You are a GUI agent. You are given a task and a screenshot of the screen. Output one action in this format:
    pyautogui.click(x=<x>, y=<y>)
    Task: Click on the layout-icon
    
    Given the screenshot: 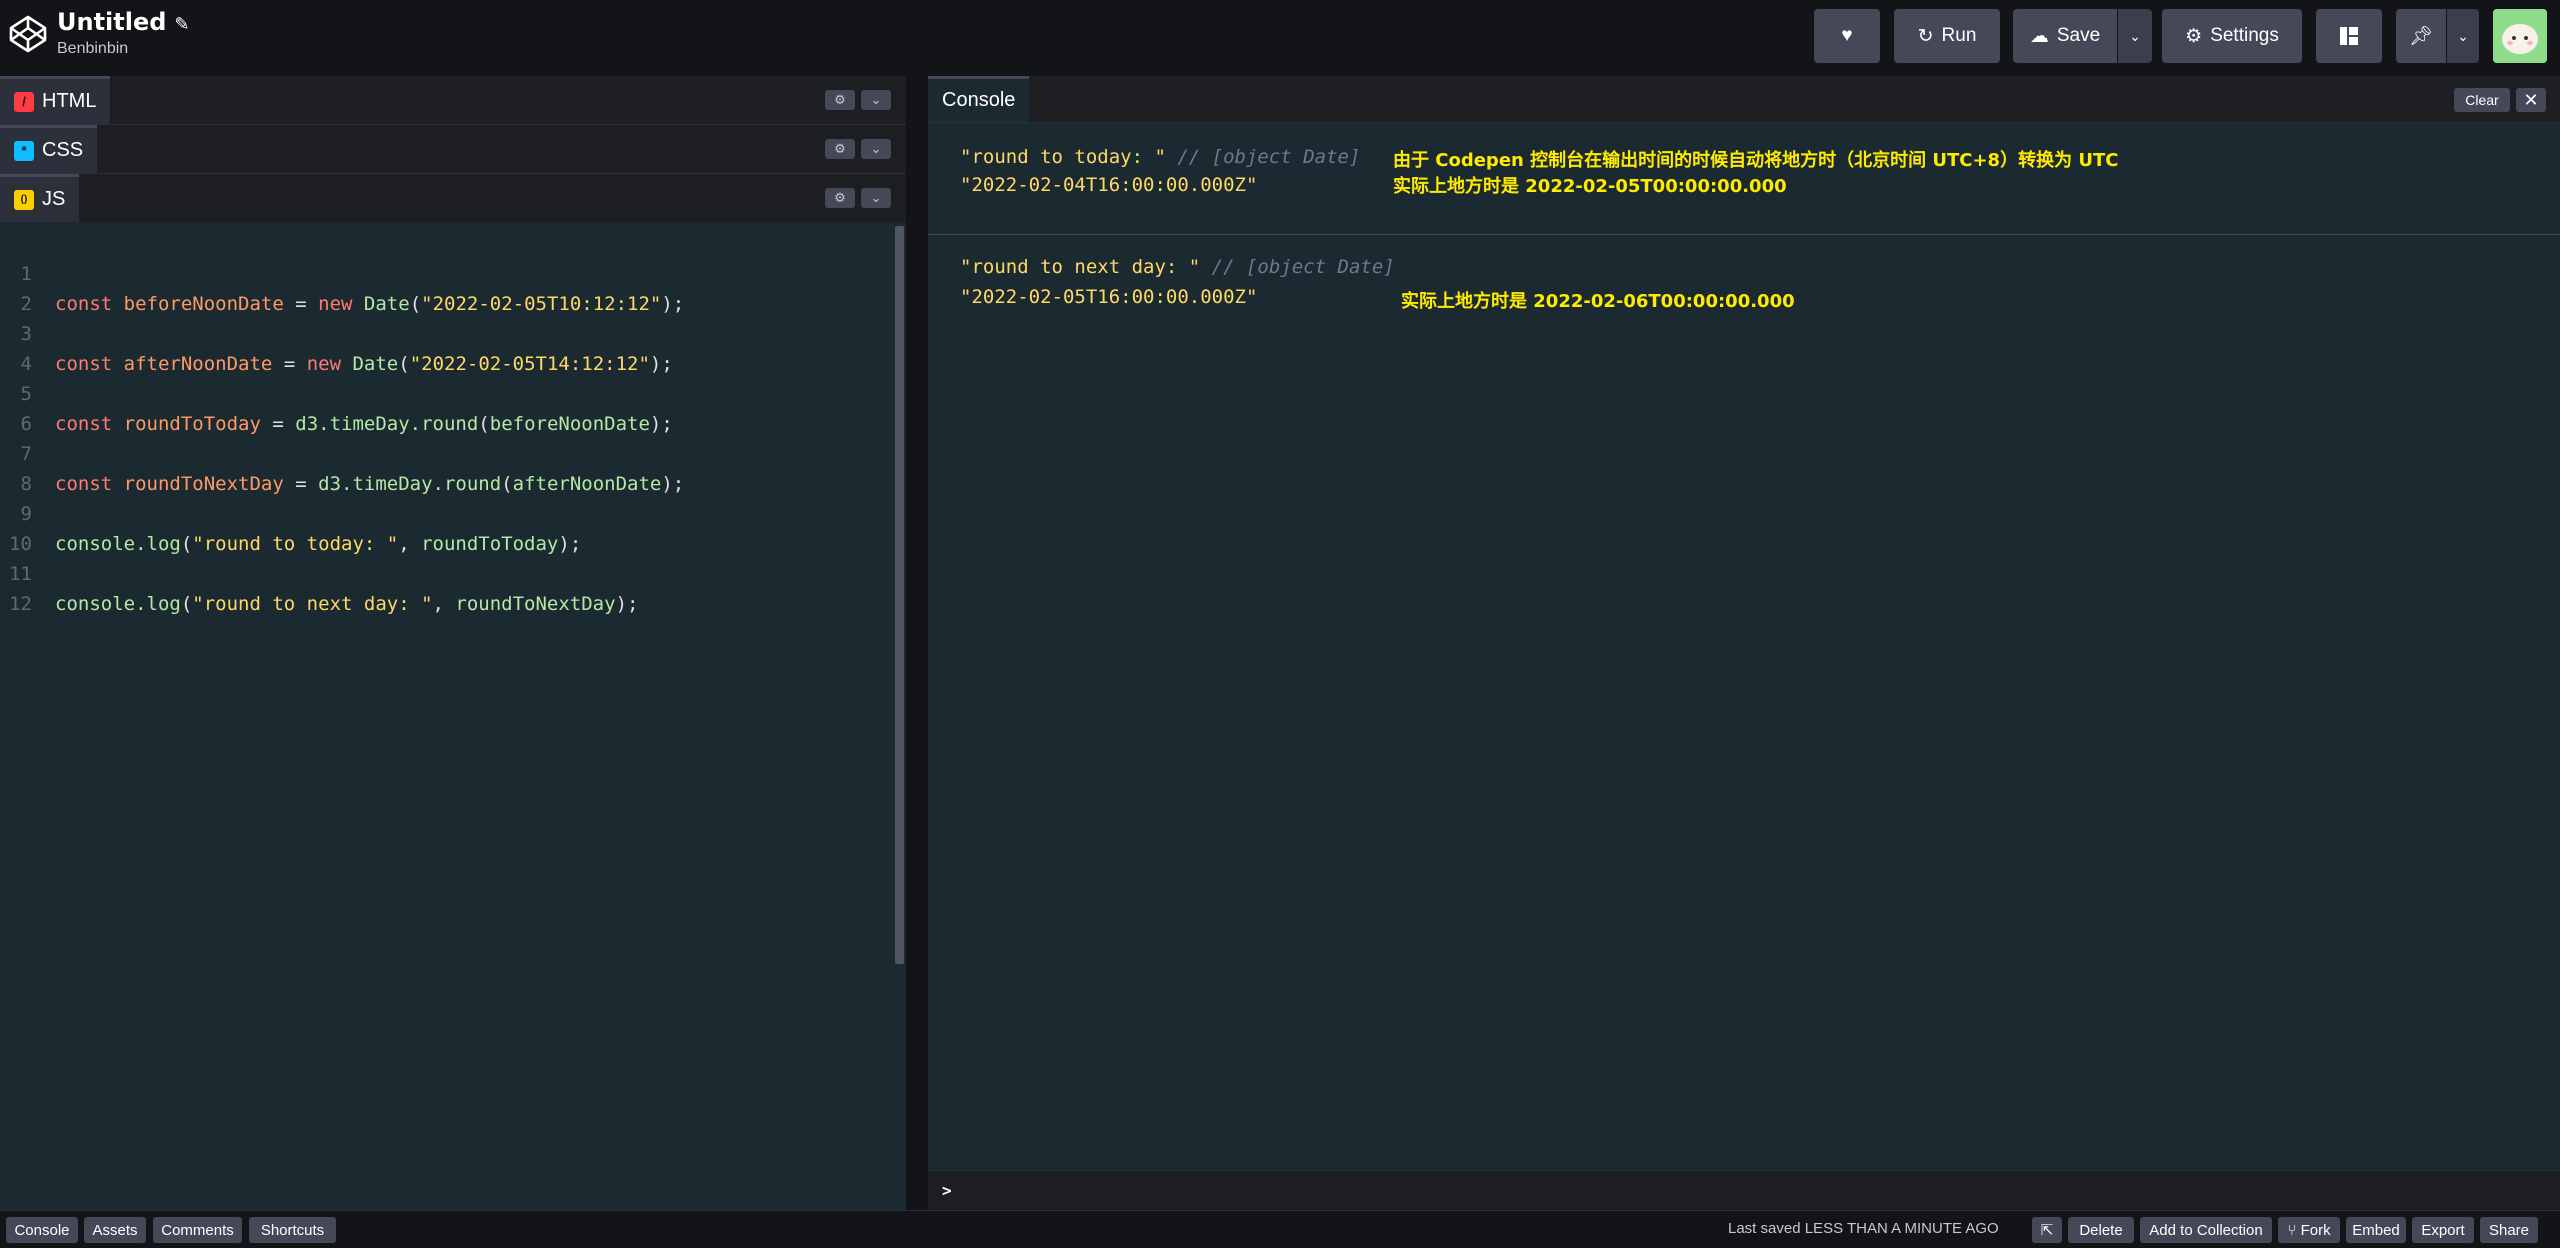 What is the action you would take?
    pyautogui.click(x=2349, y=36)
    